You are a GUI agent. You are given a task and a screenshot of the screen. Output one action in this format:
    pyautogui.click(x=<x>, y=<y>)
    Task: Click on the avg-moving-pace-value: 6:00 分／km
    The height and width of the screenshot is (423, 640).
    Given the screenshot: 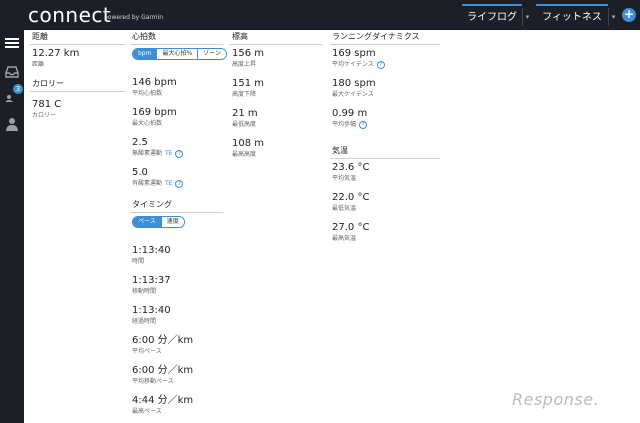 What is the action you would take?
    pyautogui.click(x=163, y=370)
    